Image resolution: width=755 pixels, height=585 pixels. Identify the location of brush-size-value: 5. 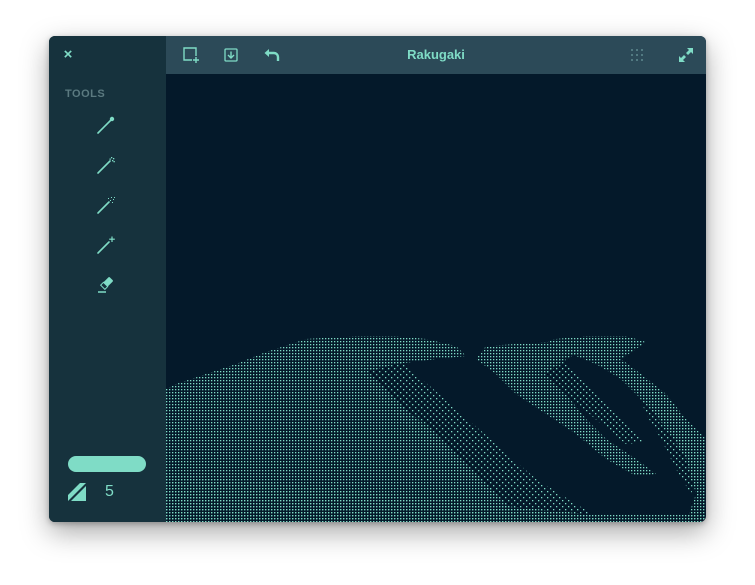
(109, 491).